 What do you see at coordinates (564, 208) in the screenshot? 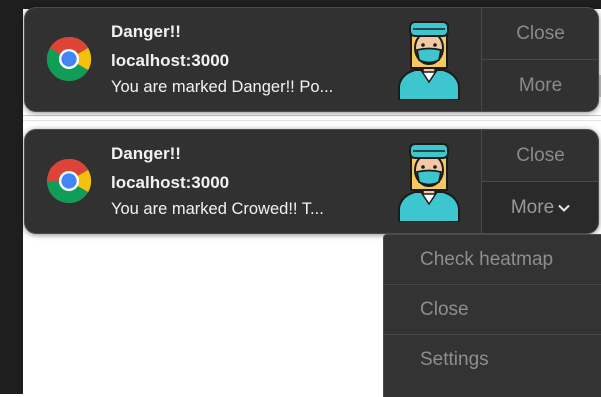
I see `chevron-down-icon` at bounding box center [564, 208].